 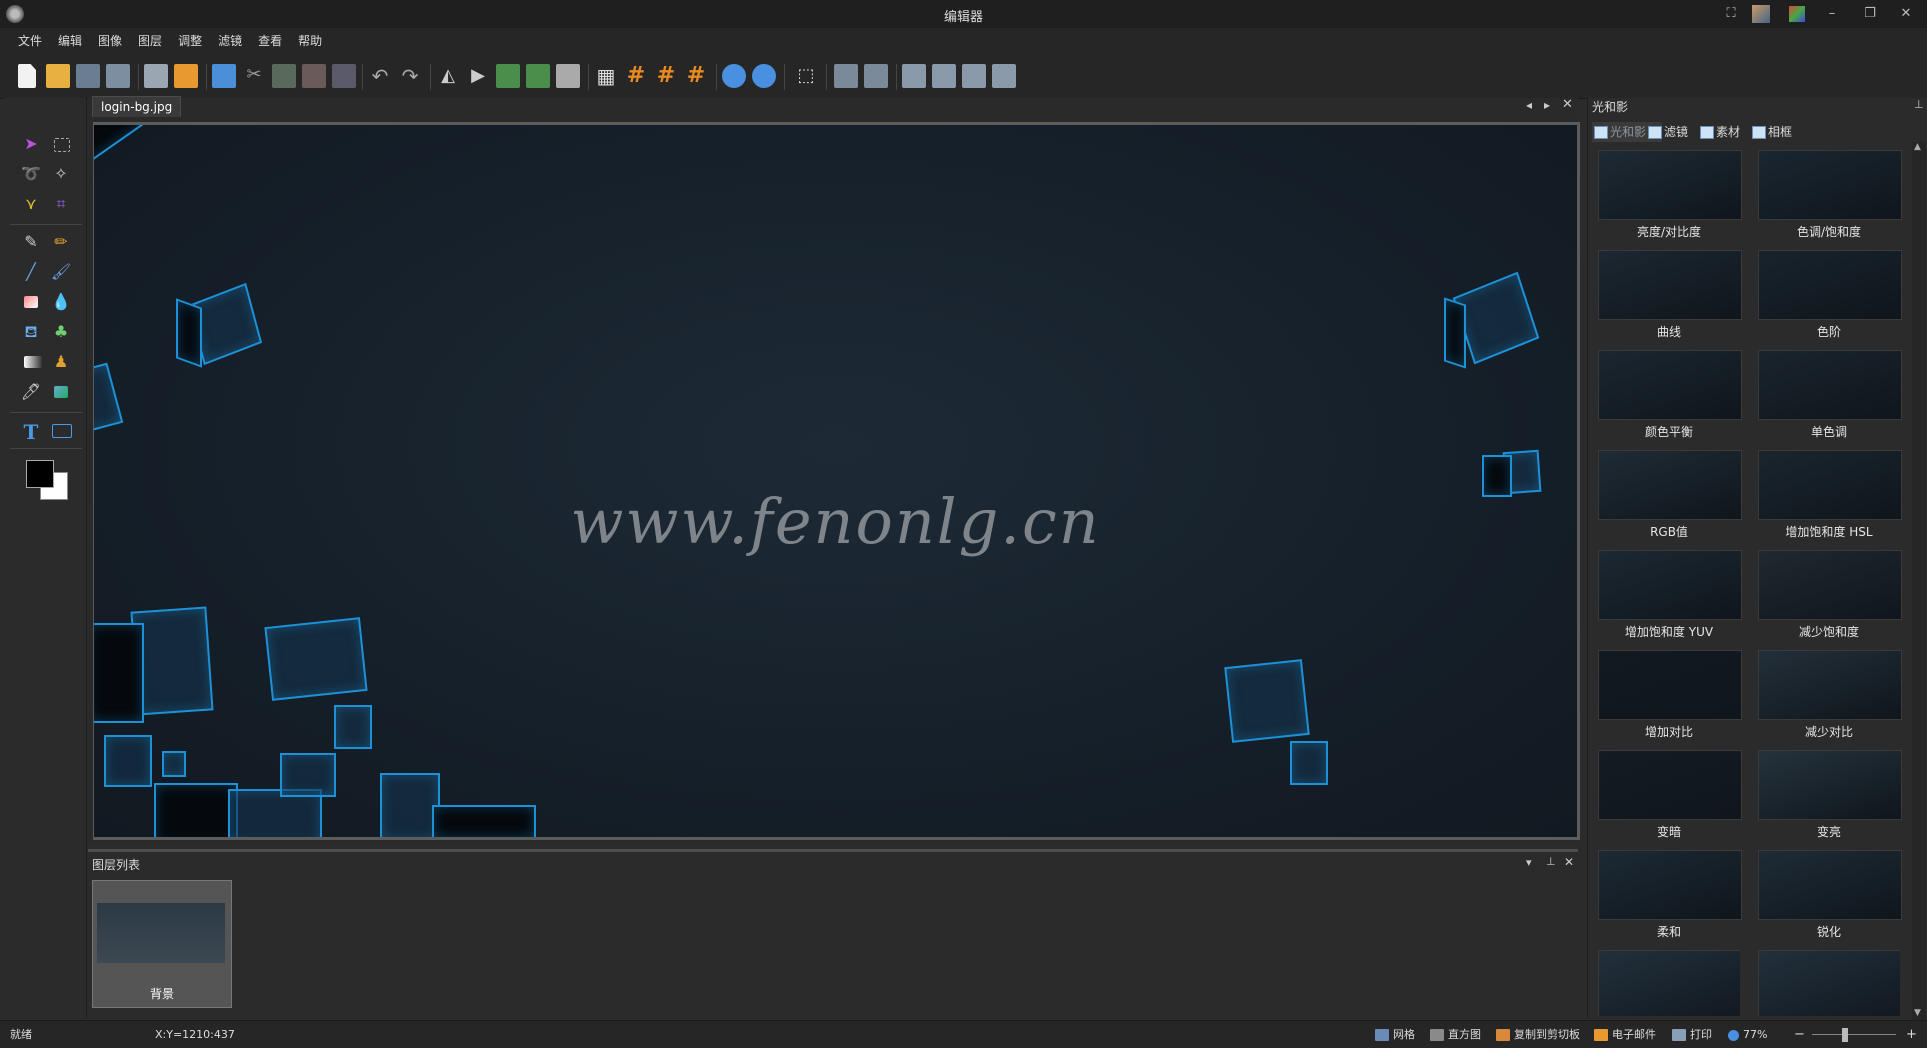 What do you see at coordinates (666, 76) in the screenshot?
I see `hash-grid-2-icon: #` at bounding box center [666, 76].